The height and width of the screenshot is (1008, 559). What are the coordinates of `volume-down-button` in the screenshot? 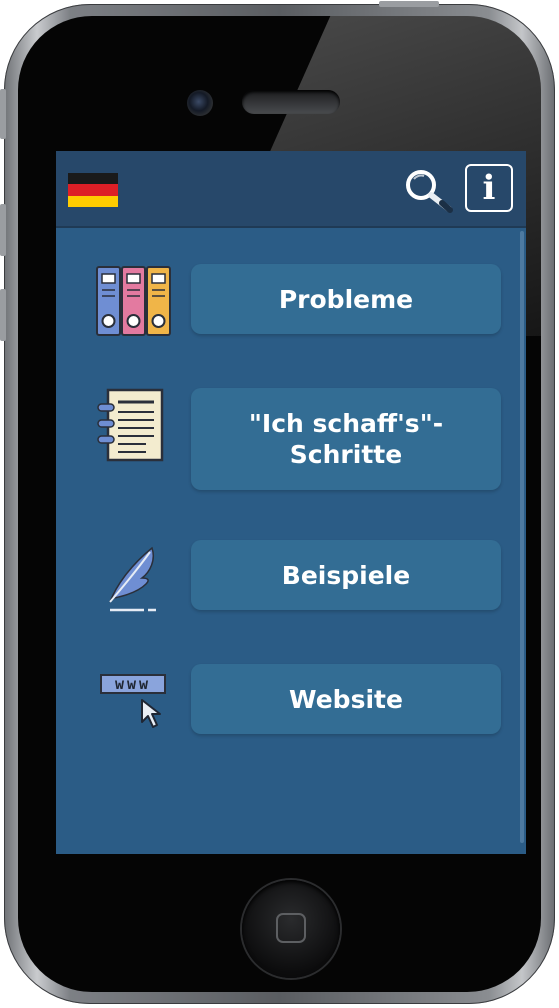 It's located at (3, 315).